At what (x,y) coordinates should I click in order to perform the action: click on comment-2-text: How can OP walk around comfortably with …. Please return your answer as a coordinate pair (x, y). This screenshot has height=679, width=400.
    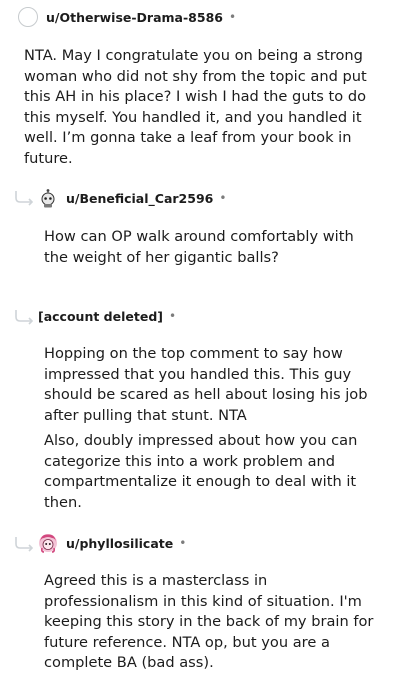
    Looking at the image, I should click on (199, 247).